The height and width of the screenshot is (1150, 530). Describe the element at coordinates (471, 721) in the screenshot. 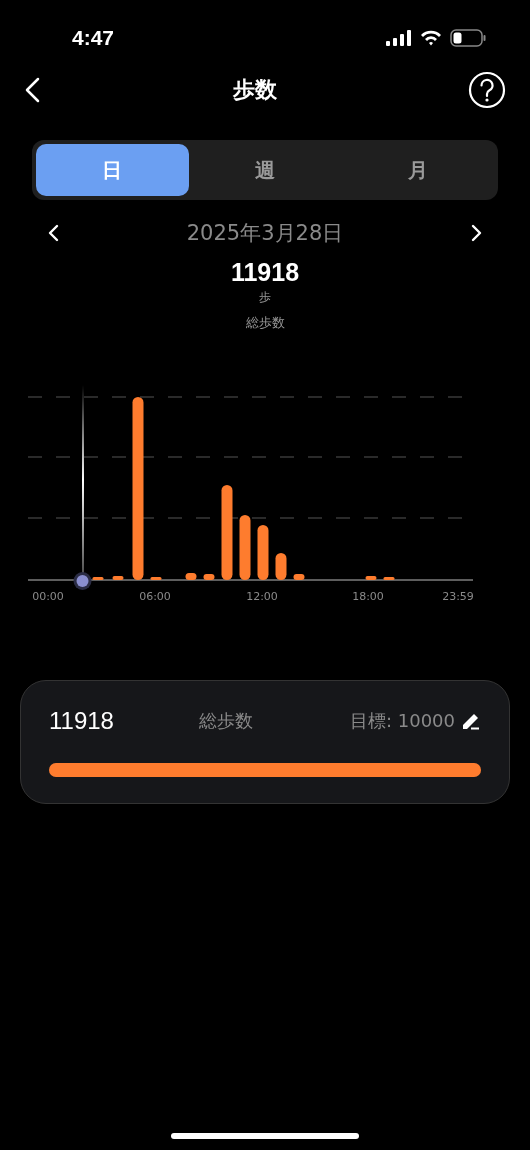

I see `edit-icon` at that location.